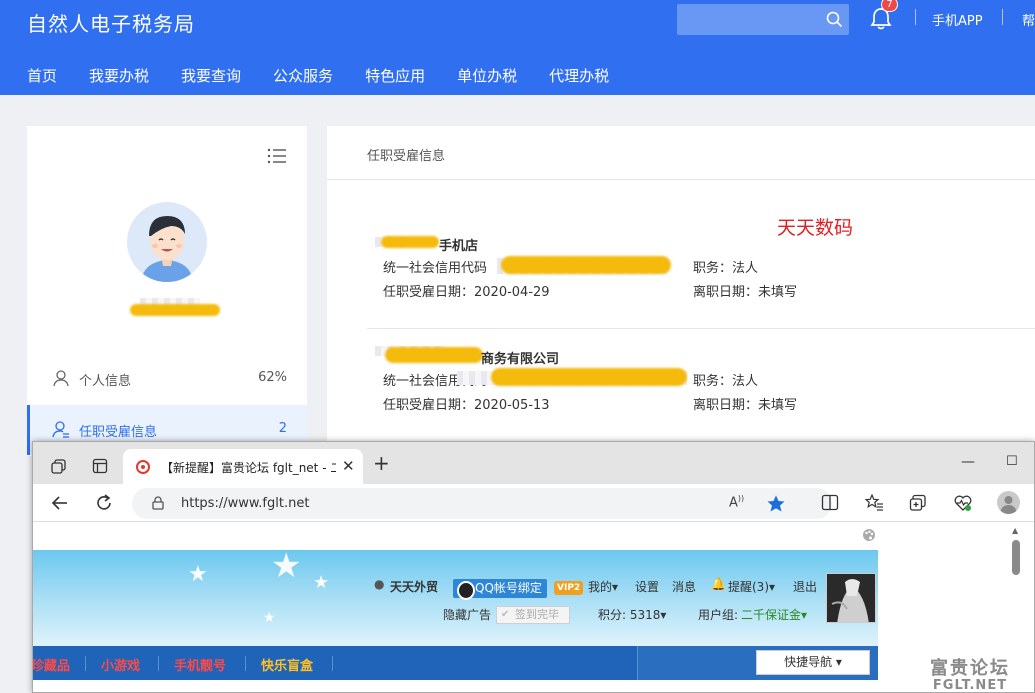 The width and height of the screenshot is (1035, 693). What do you see at coordinates (100, 466) in the screenshot?
I see `tab-actions-icon` at bounding box center [100, 466].